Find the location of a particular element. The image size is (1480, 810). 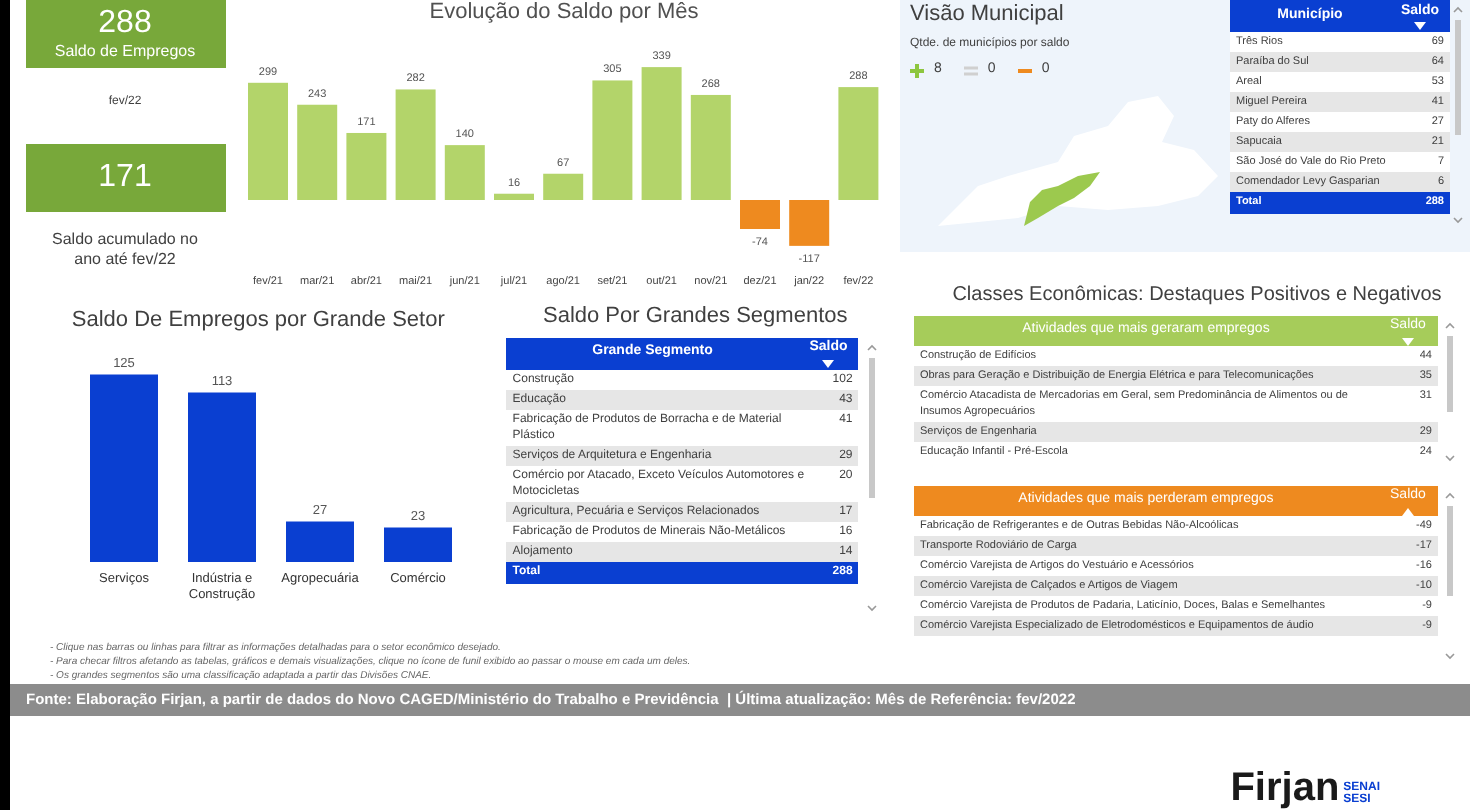

chart-title: Saldo De Empregos por Grande Setor is located at coordinates (258, 321).